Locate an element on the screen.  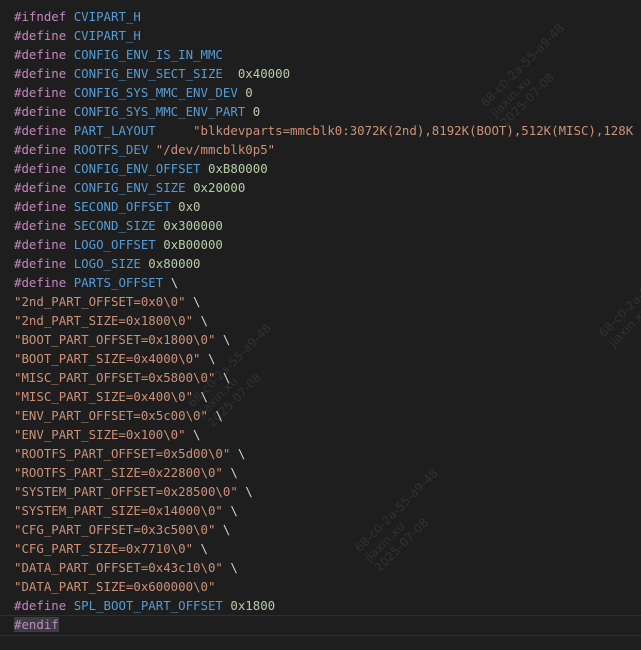
string-literal: "BOOT_PART_SIZE=0x4000\0" is located at coordinates (107, 358).